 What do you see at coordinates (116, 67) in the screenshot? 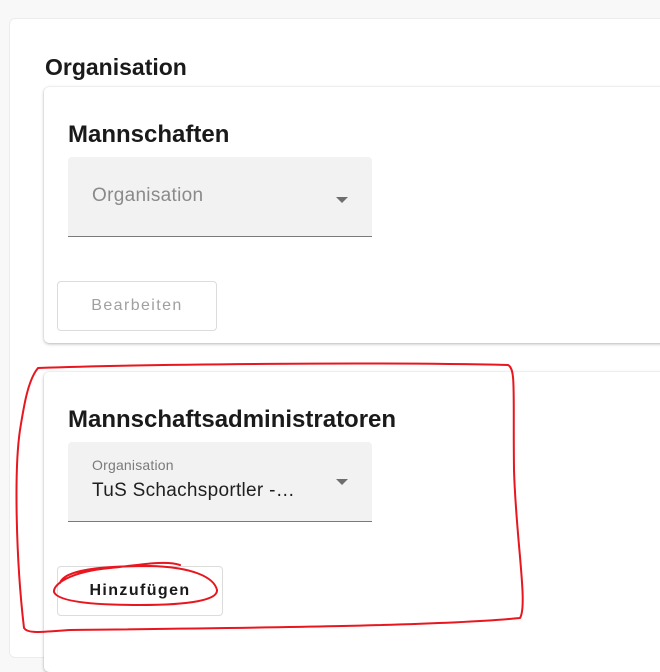
I see `section-title: Organisation` at bounding box center [116, 67].